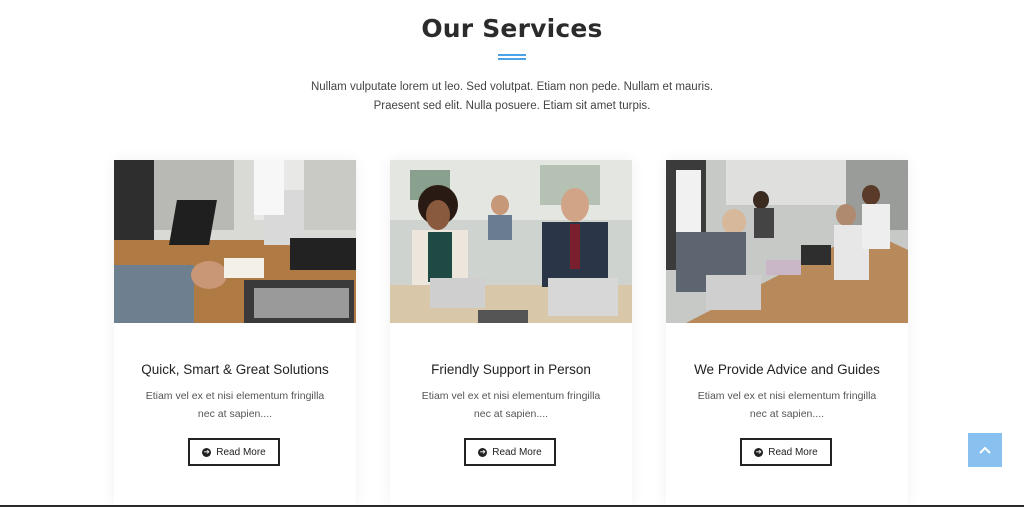 The width and height of the screenshot is (1024, 507). What do you see at coordinates (511, 369) in the screenshot?
I see `card-title: Friendly Support in Person` at bounding box center [511, 369].